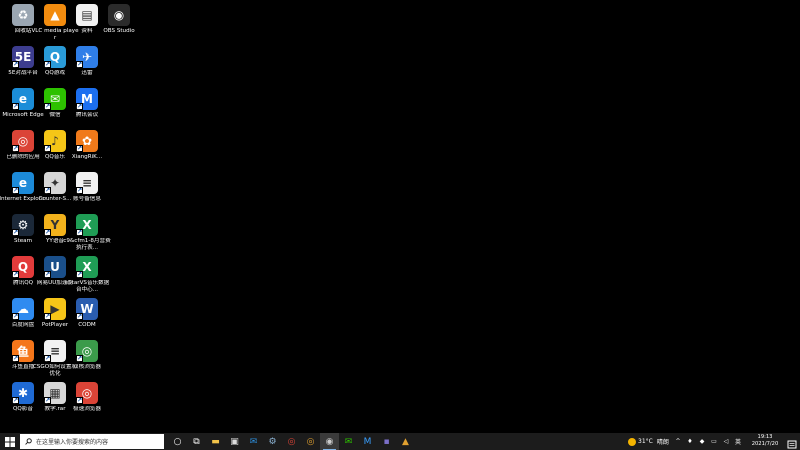  I want to click on browser-icon: ◎ ↗, so click(87, 351).